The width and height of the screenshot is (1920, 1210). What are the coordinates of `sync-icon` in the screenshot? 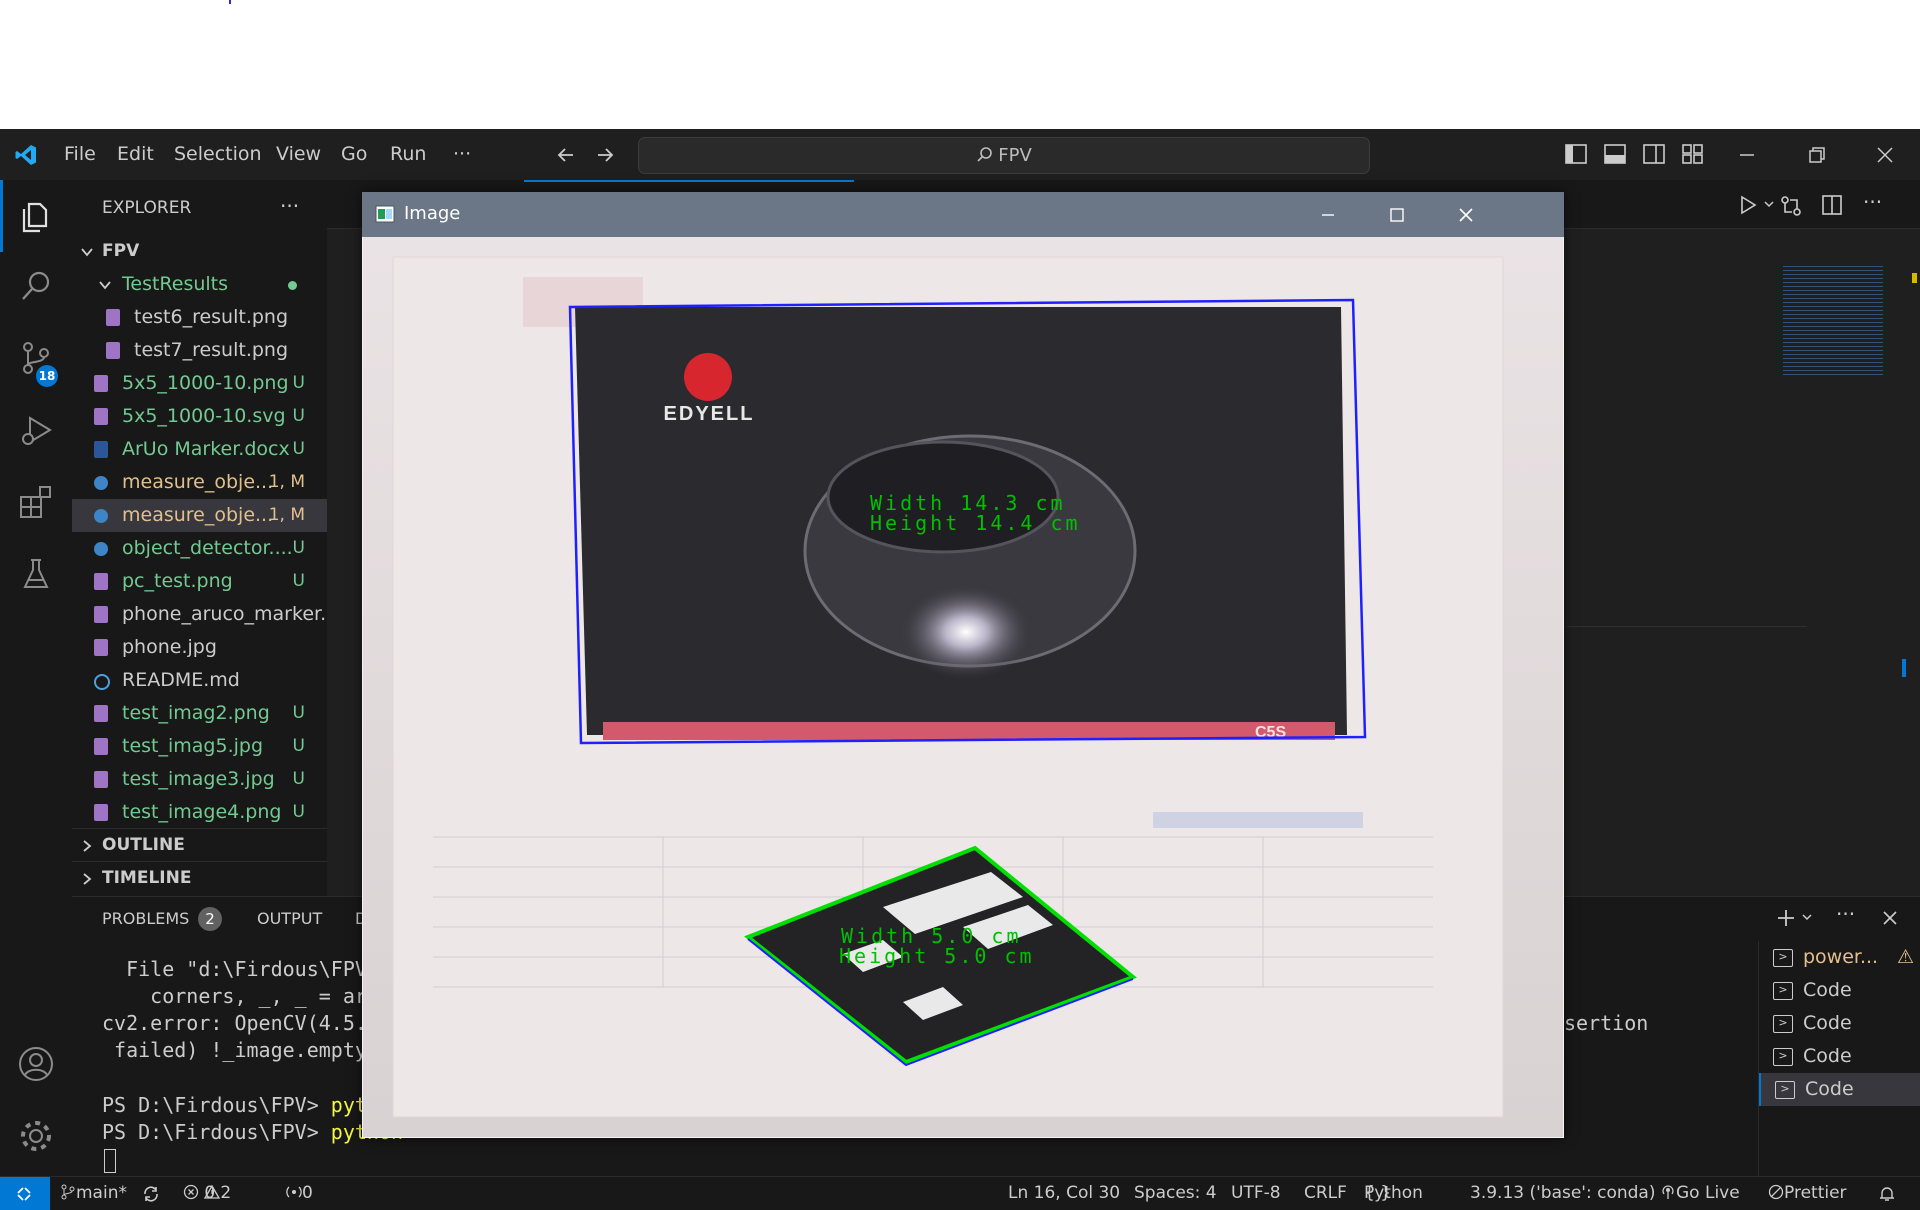 It's located at (151, 1194).